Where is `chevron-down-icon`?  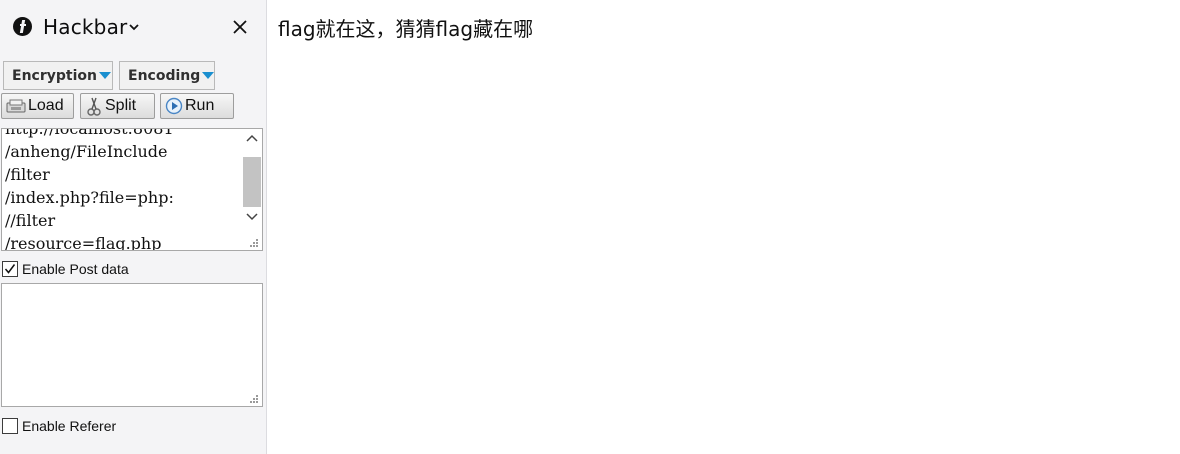 chevron-down-icon is located at coordinates (134, 27).